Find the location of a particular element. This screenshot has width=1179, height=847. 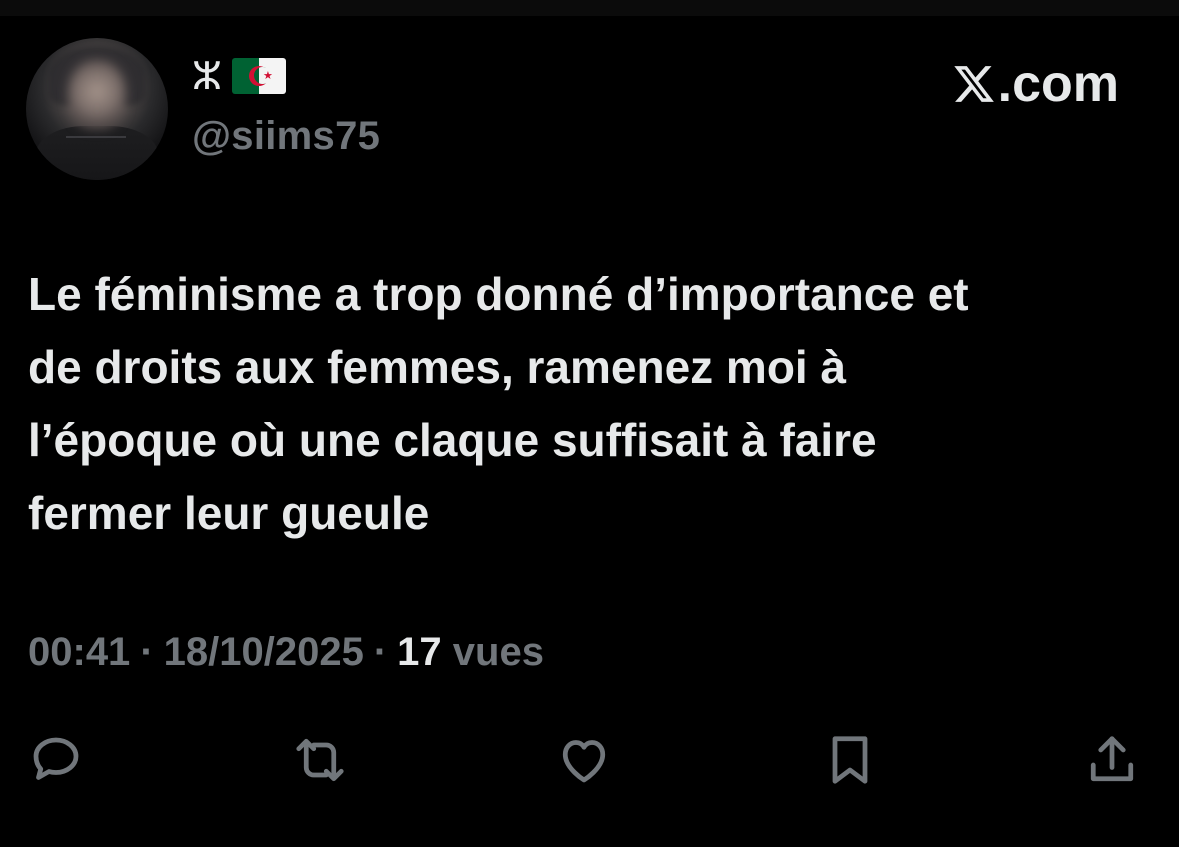

algeria-flag-icon: ★ is located at coordinates (259, 76).